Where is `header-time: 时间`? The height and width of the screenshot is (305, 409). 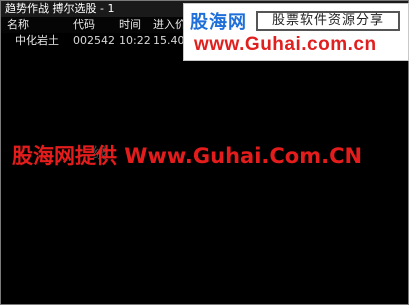 header-time: 时间 is located at coordinates (130, 25).